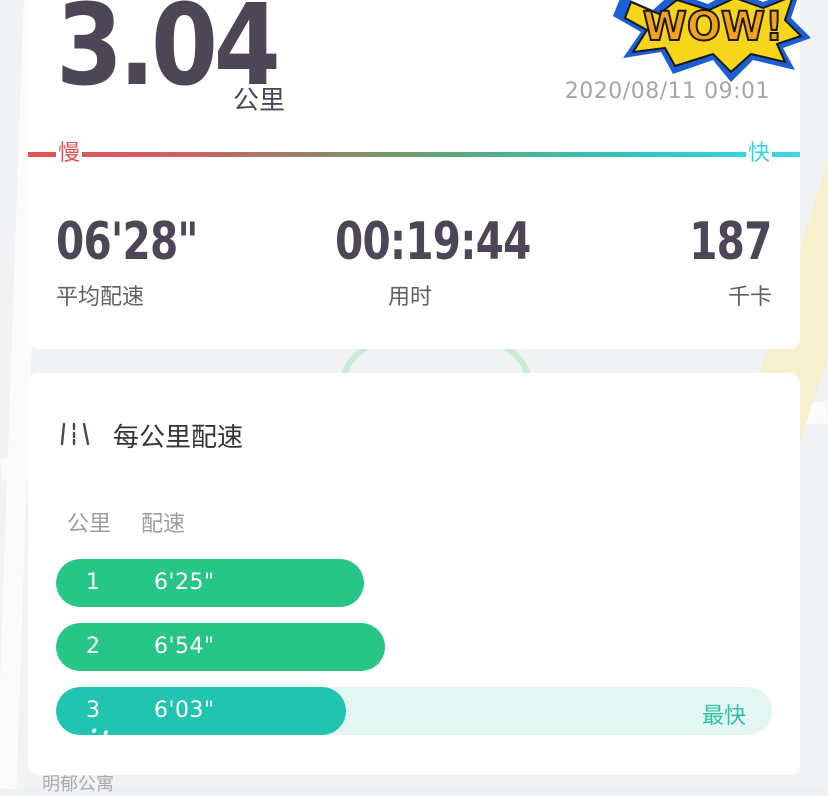 The width and height of the screenshot is (828, 796). What do you see at coordinates (414, 583) in the screenshot?
I see `km-pace-row: 1 6'25"` at bounding box center [414, 583].